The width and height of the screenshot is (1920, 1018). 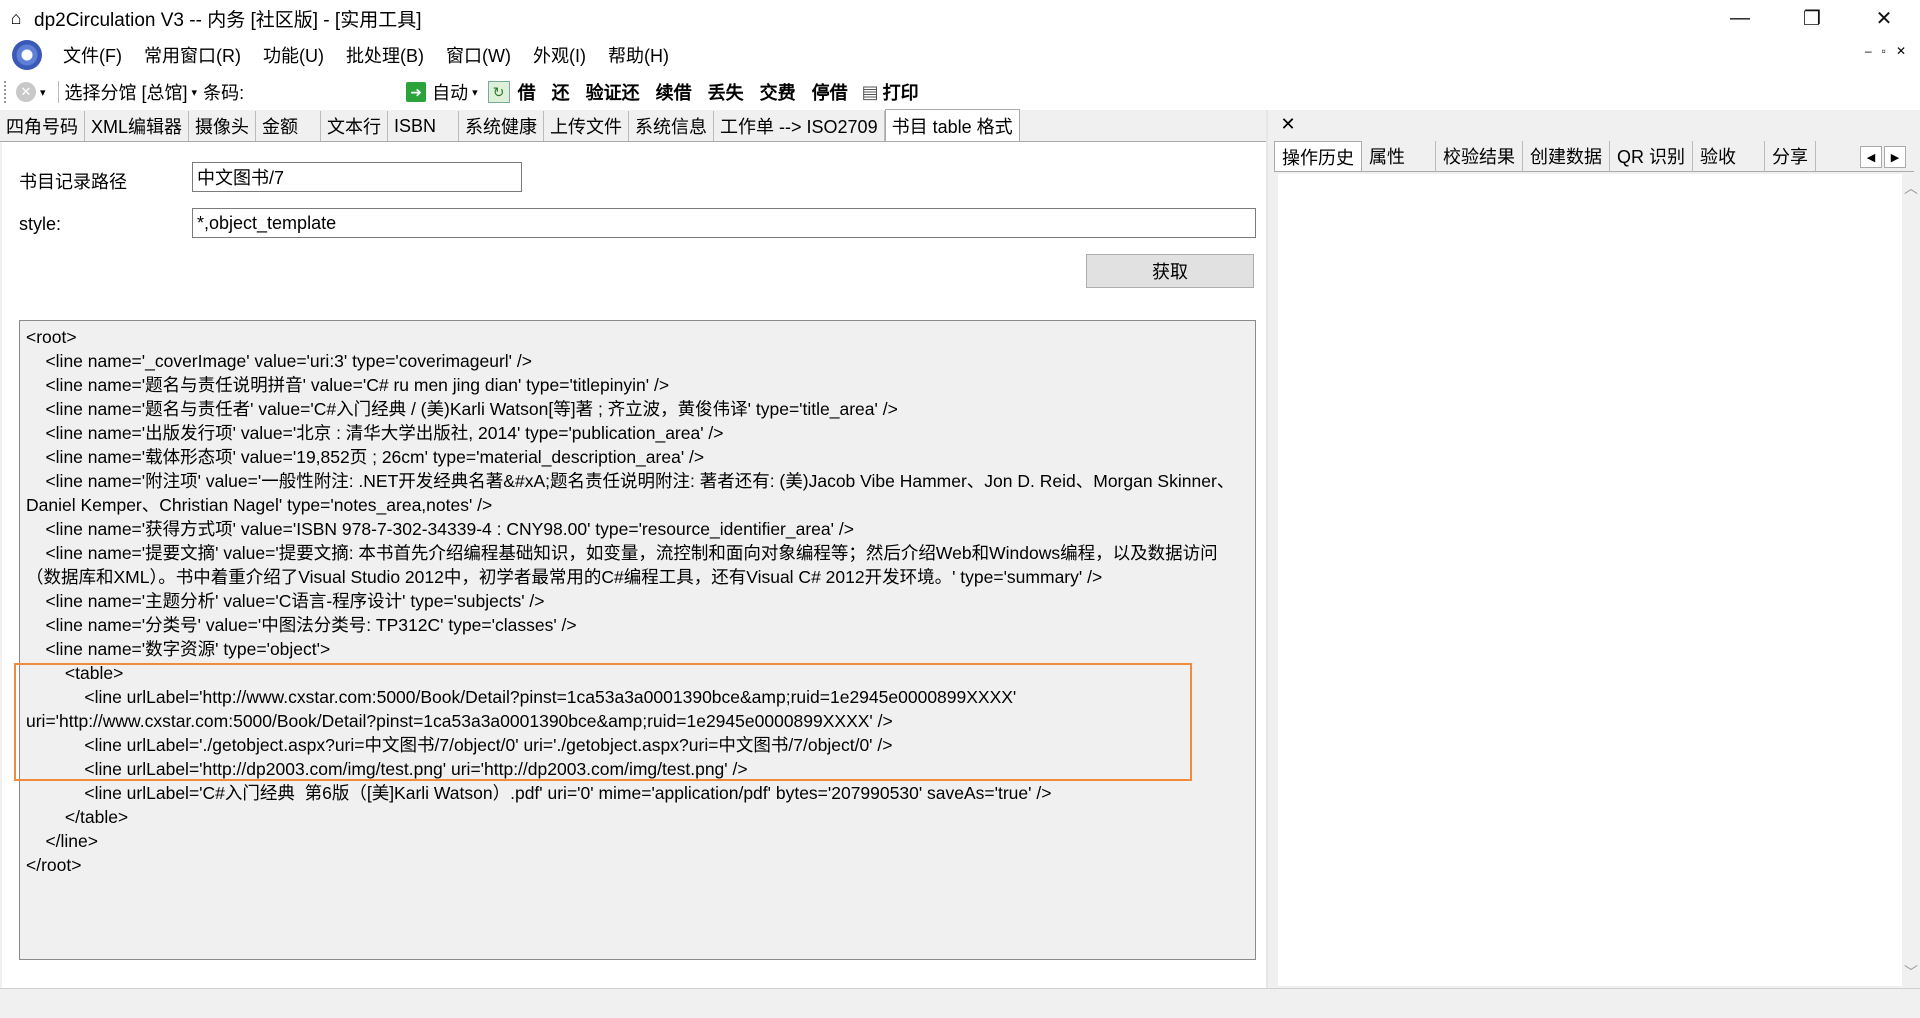 I want to click on scroll-up-icon: ︿, so click(x=1911, y=188).